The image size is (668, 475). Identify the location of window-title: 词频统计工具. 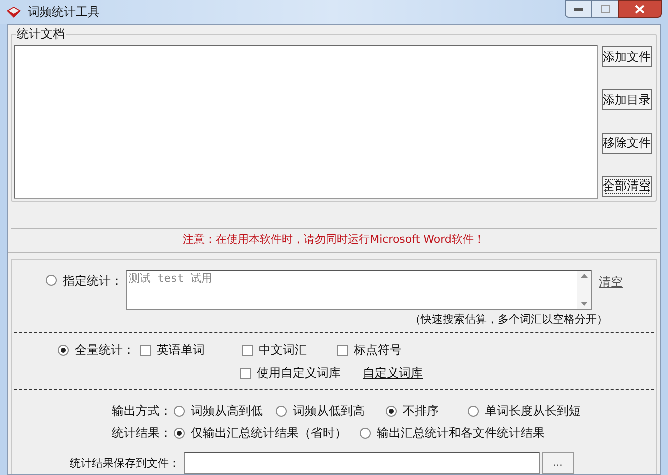
(64, 12).